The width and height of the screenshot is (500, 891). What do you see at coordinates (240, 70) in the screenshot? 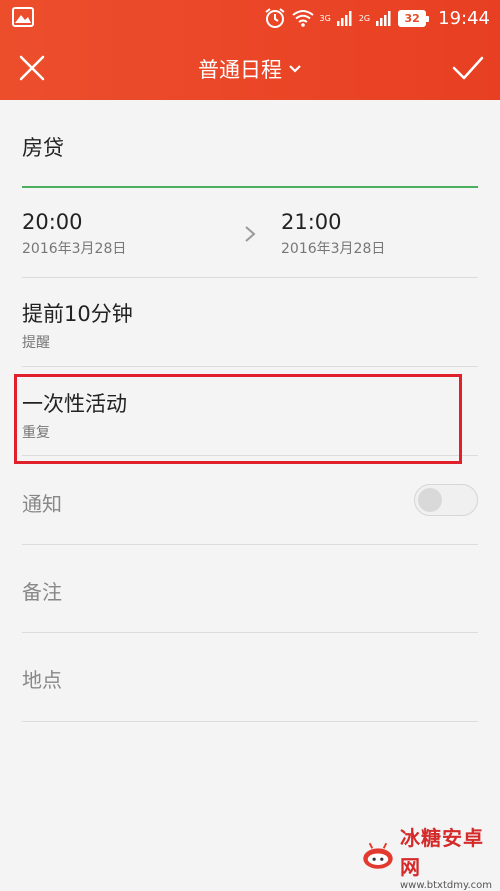
I see `toolbar-title: 普通日程` at bounding box center [240, 70].